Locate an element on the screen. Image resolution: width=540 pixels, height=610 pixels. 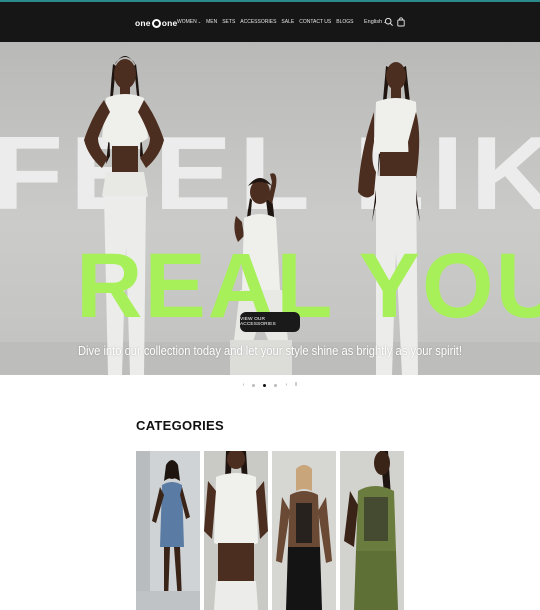
logo-ring-icon is located at coordinates (156, 23).